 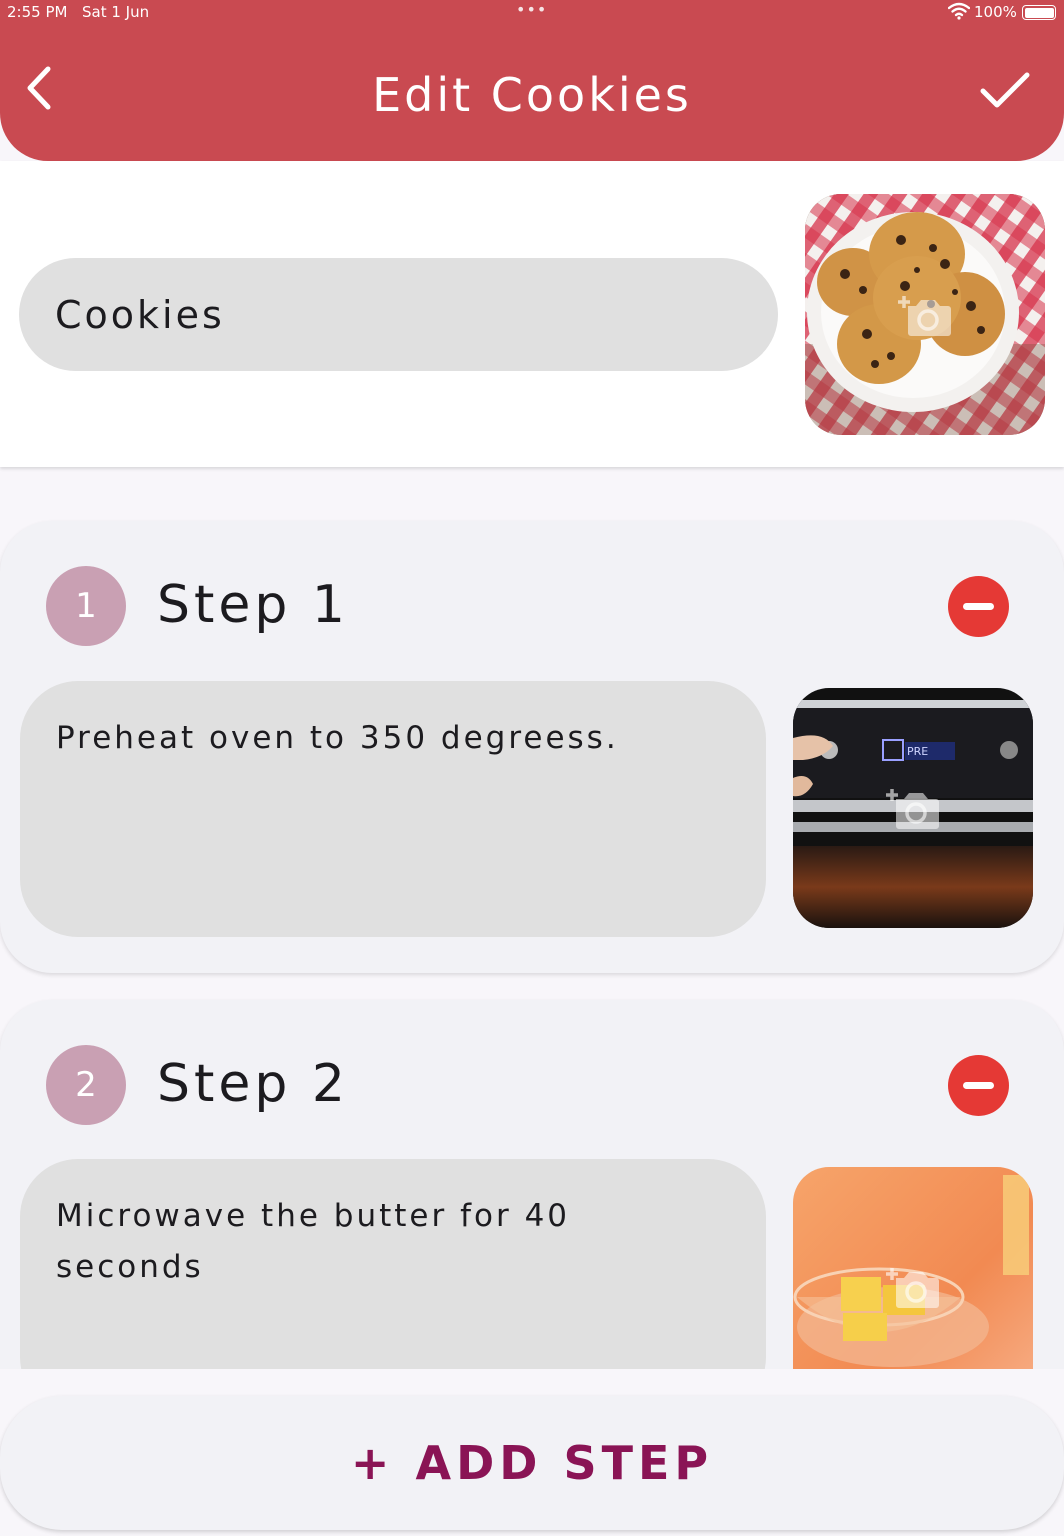 What do you see at coordinates (86, 1085) in the screenshot?
I see `step-number-badge: 2` at bounding box center [86, 1085].